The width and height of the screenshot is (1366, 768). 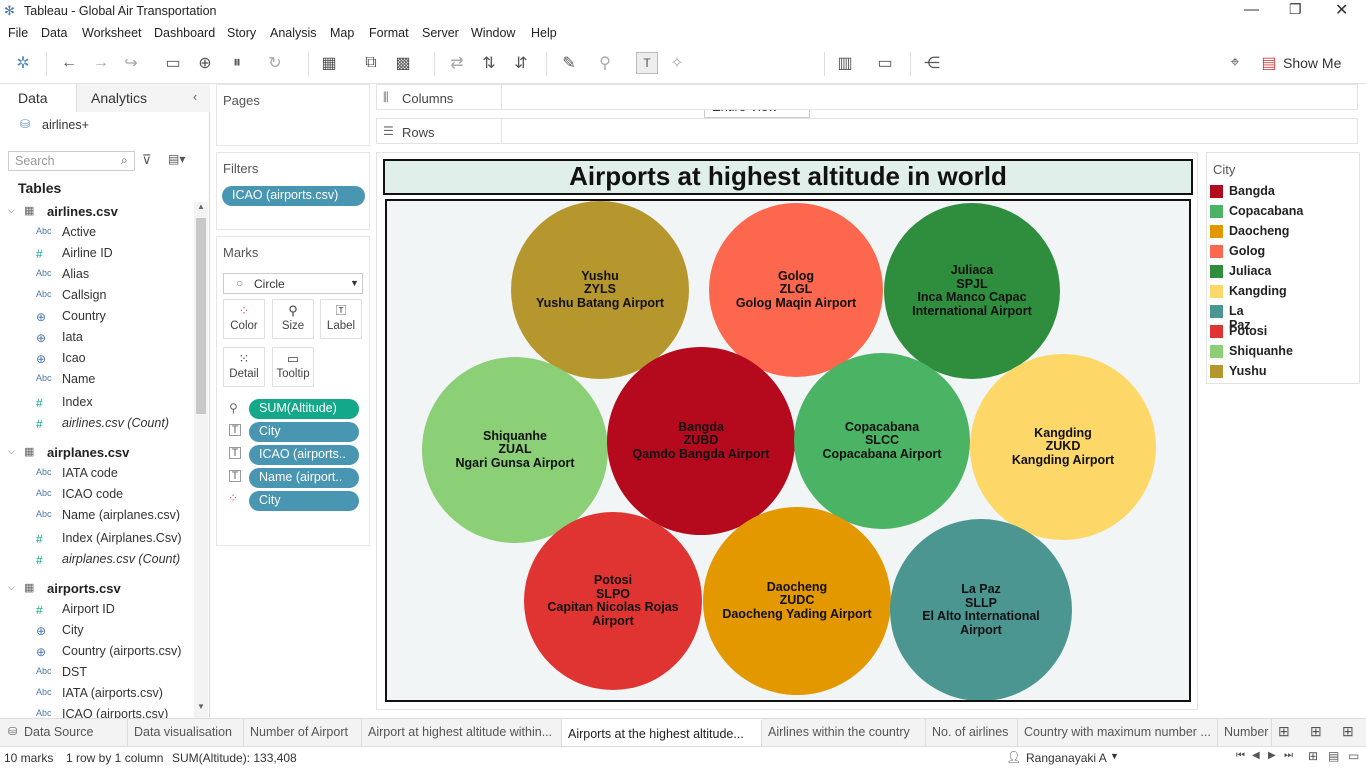 What do you see at coordinates (304, 432) in the screenshot?
I see `mark-pill-city: City` at bounding box center [304, 432].